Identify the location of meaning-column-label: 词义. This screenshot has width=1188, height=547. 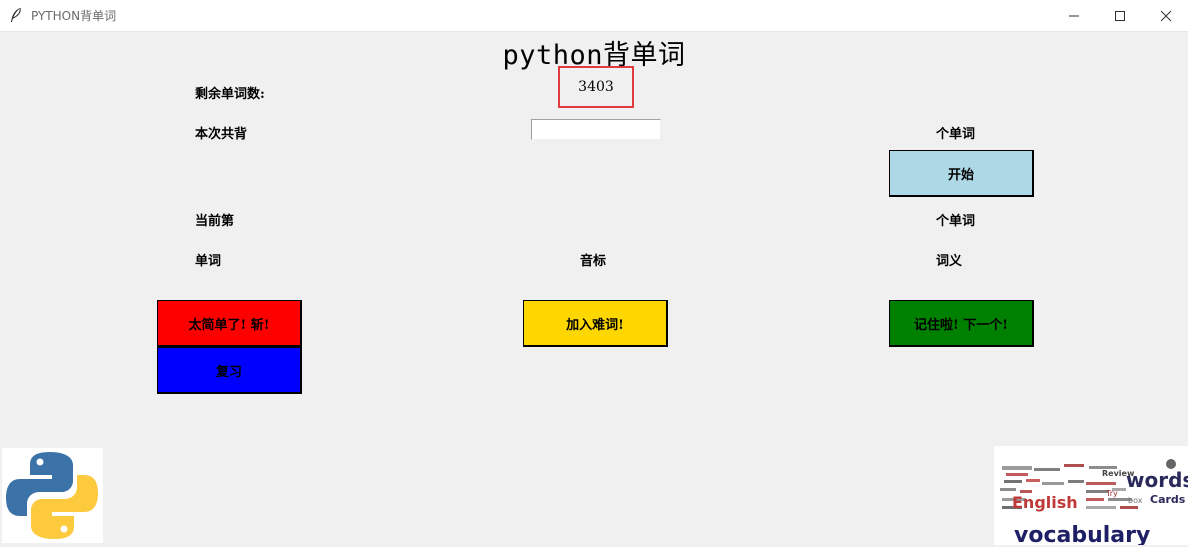
(949, 261).